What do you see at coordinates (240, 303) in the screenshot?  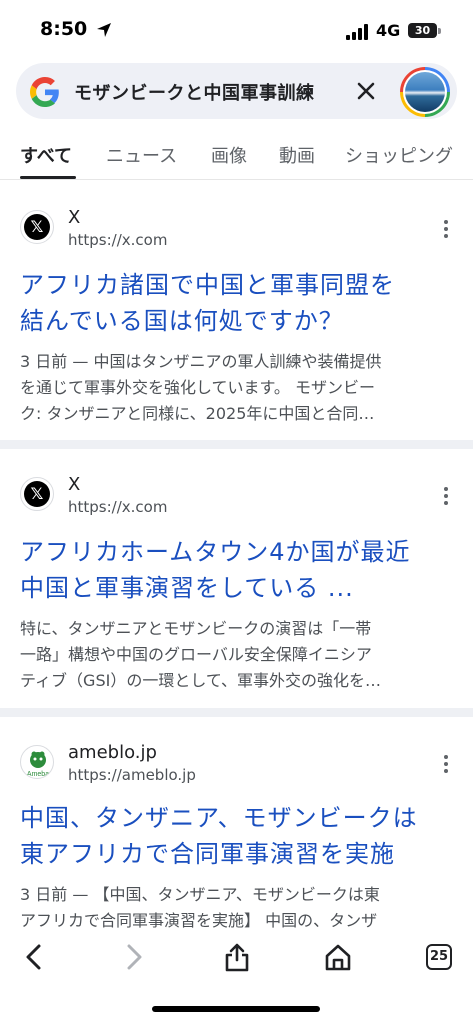 I see `result-title-link: アフリカ諸国で中国と軍事同盟を 結んでいる国は何処ですか？` at bounding box center [240, 303].